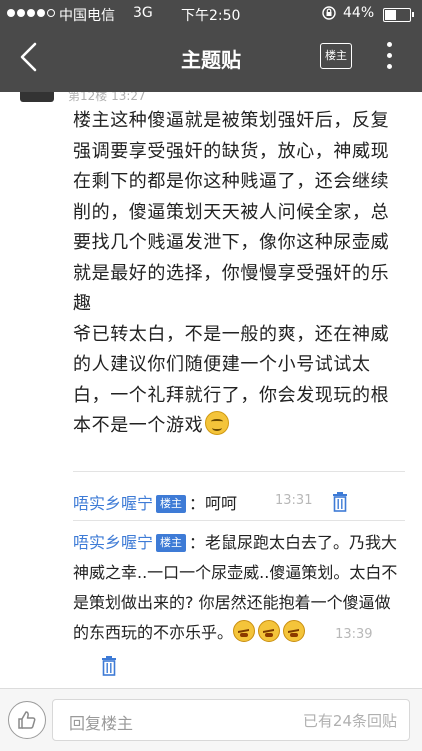 The height and width of the screenshot is (751, 422). Describe the element at coordinates (390, 56) in the screenshot. I see `more-vertical-icon` at that location.